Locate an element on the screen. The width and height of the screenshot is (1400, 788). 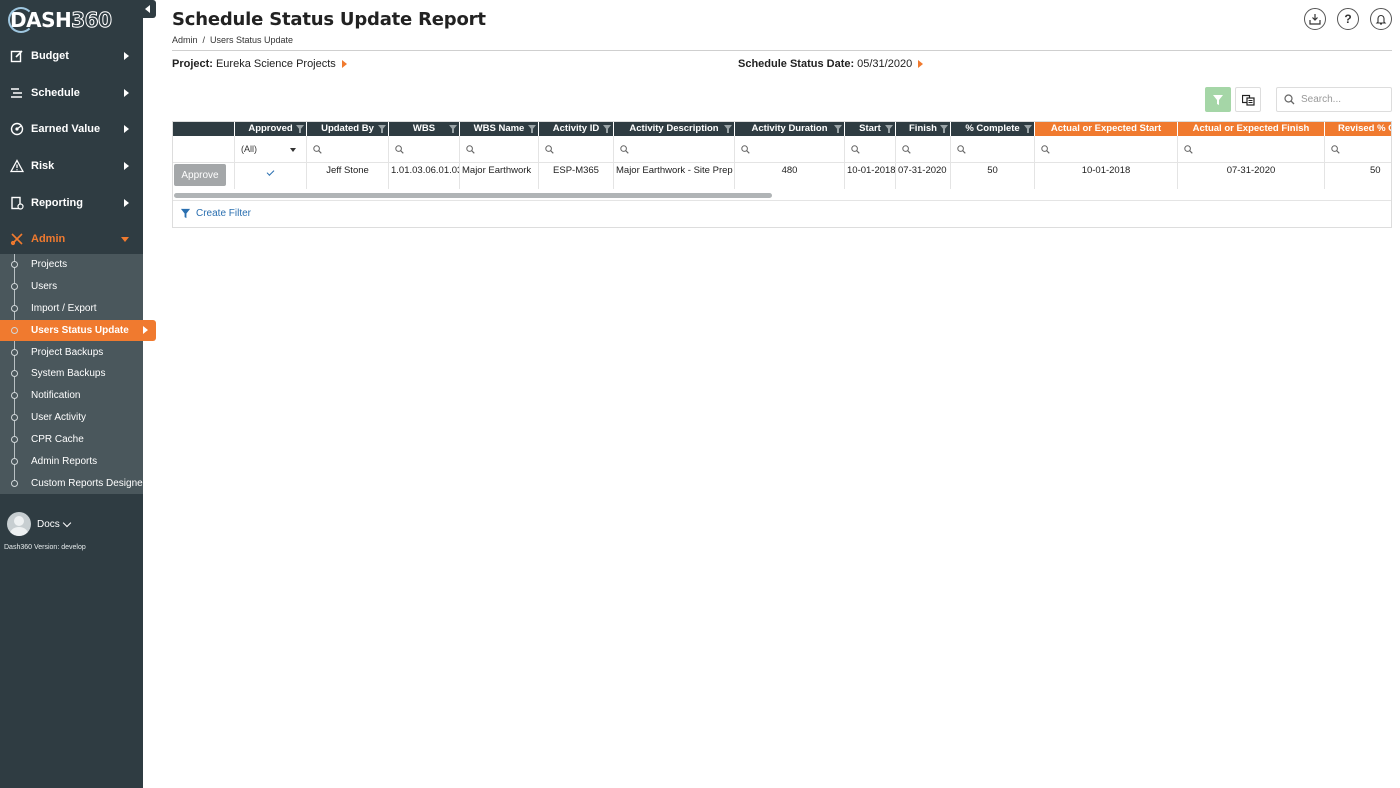
page-title: Schedule Status Update Report is located at coordinates (329, 19).